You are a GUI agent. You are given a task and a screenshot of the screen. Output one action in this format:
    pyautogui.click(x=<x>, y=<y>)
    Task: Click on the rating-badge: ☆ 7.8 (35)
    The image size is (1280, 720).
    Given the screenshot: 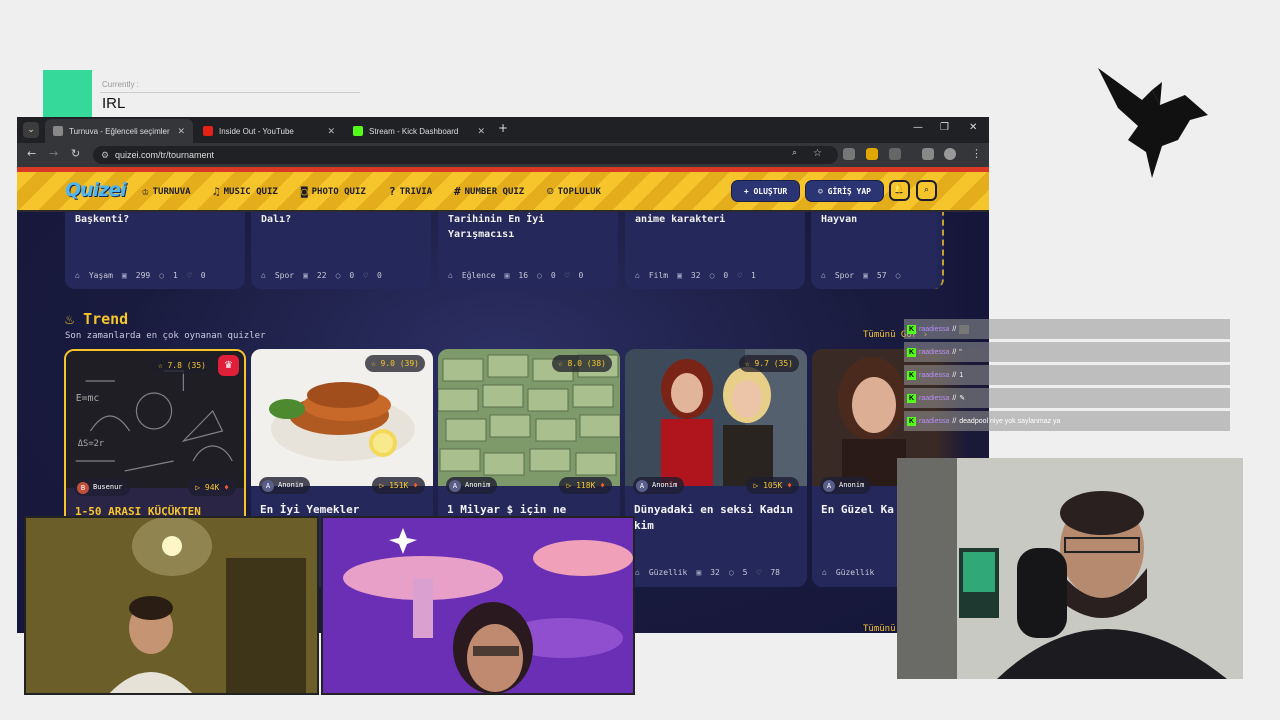 What is the action you would take?
    pyautogui.click(x=181, y=365)
    